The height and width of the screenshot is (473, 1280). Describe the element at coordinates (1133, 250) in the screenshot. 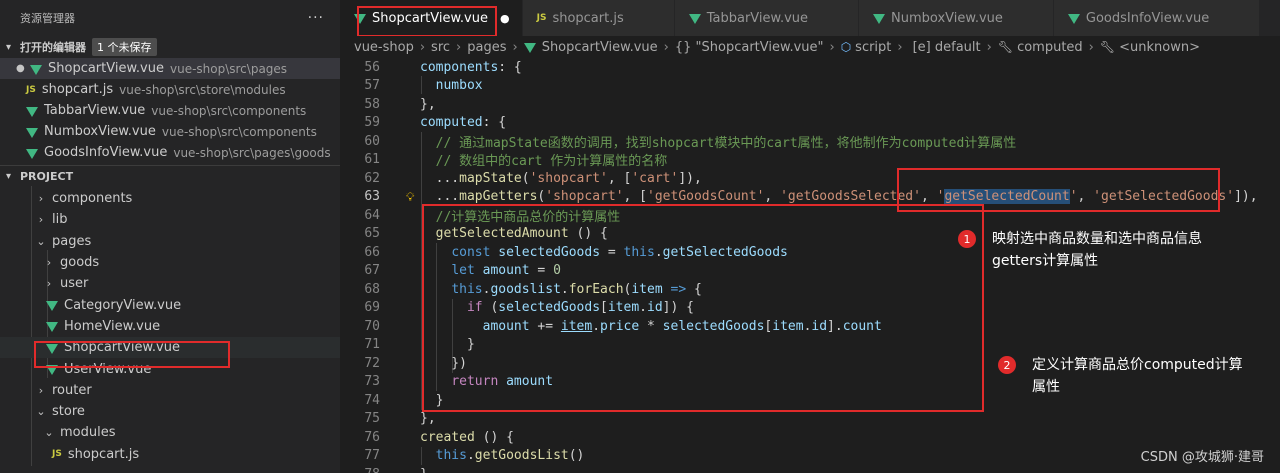

I see `callout-1: 映射选中商品数量和选中商品信息 getters计算属性` at that location.